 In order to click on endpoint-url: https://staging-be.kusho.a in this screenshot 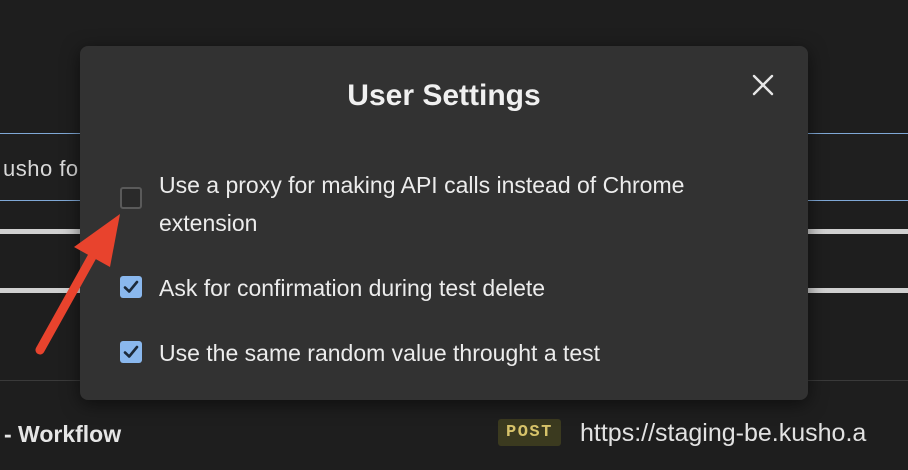, I will do `click(723, 433)`.